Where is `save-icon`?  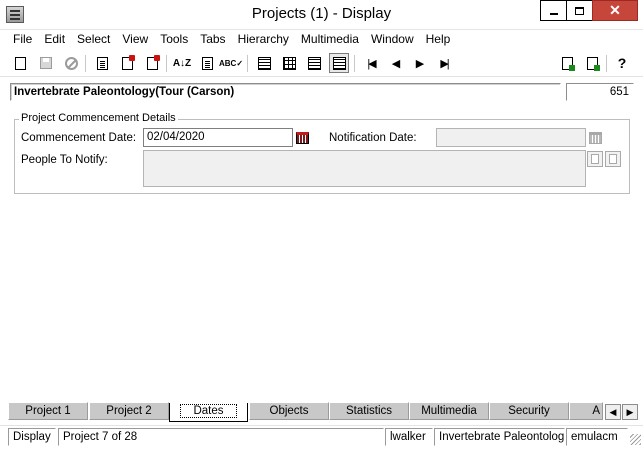 save-icon is located at coordinates (46, 63).